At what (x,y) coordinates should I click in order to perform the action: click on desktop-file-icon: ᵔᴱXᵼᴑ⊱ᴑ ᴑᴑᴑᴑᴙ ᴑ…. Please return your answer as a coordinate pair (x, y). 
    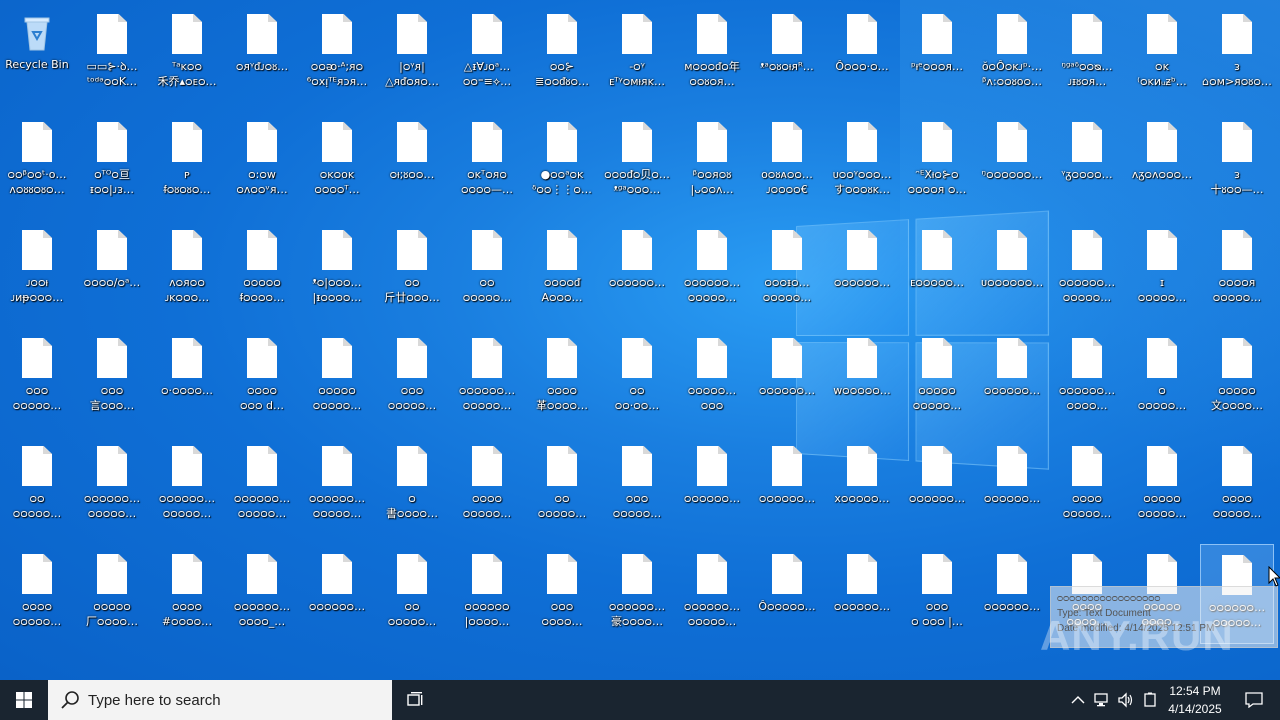
    Looking at the image, I should click on (937, 162).